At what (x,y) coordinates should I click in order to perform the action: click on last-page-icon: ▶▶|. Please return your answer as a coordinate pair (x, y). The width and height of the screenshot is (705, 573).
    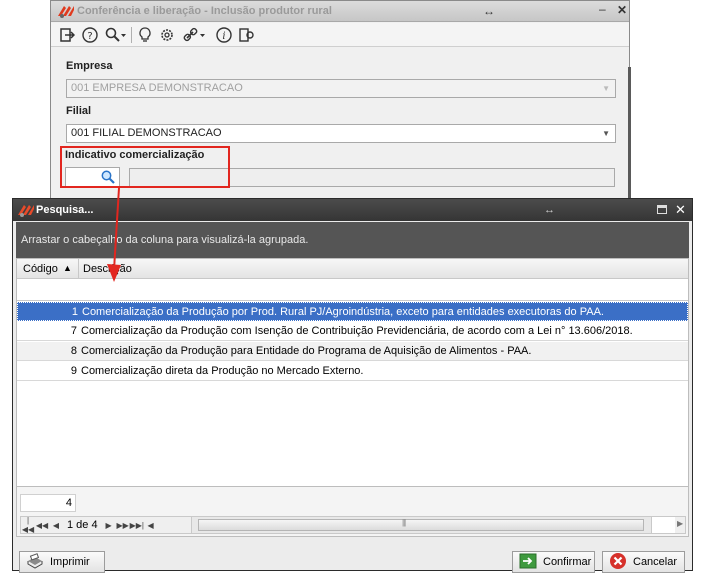
    Looking at the image, I should click on (137, 525).